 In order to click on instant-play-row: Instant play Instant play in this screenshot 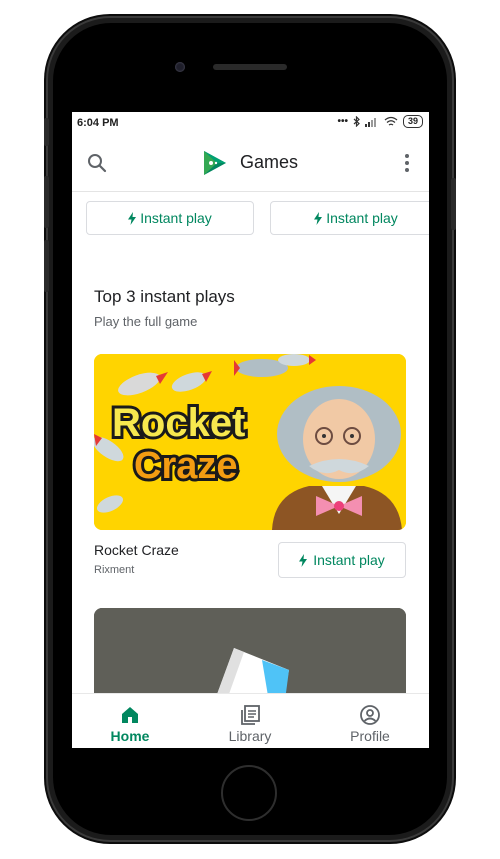, I will do `click(250, 219)`.